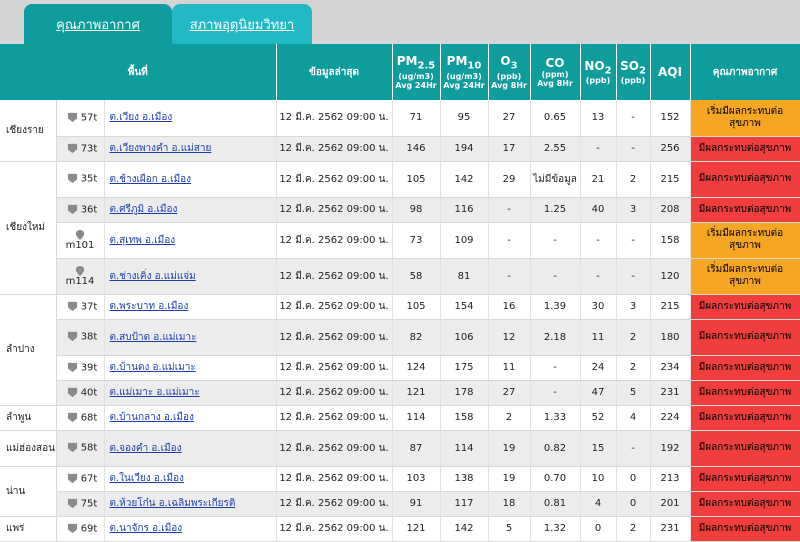 The width and height of the screenshot is (800, 542). Describe the element at coordinates (670, 276) in the screenshot. I see `aqi-cell: 120` at that location.